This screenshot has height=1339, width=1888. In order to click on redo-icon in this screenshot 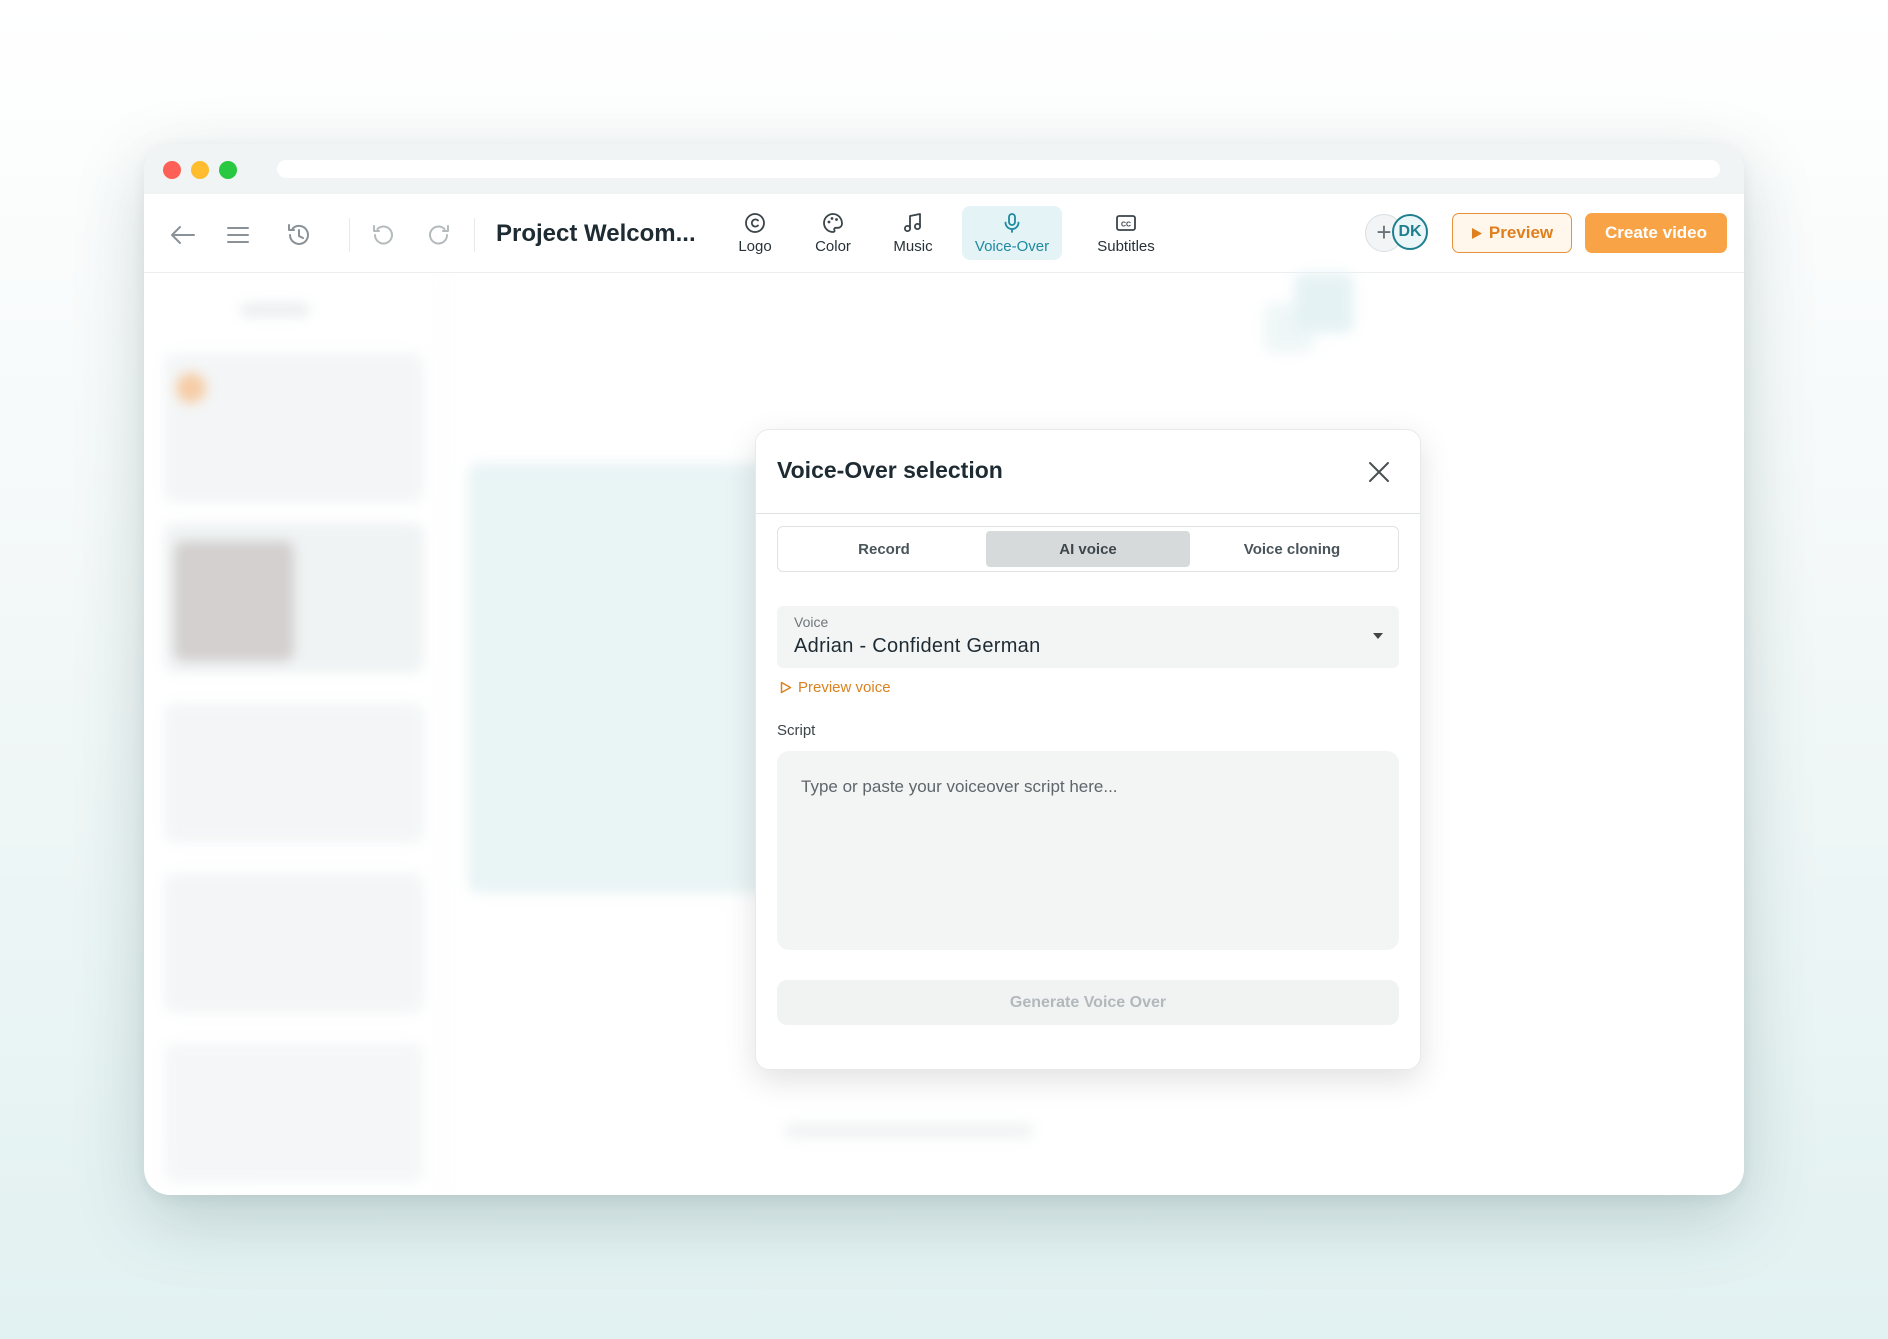, I will do `click(439, 235)`.